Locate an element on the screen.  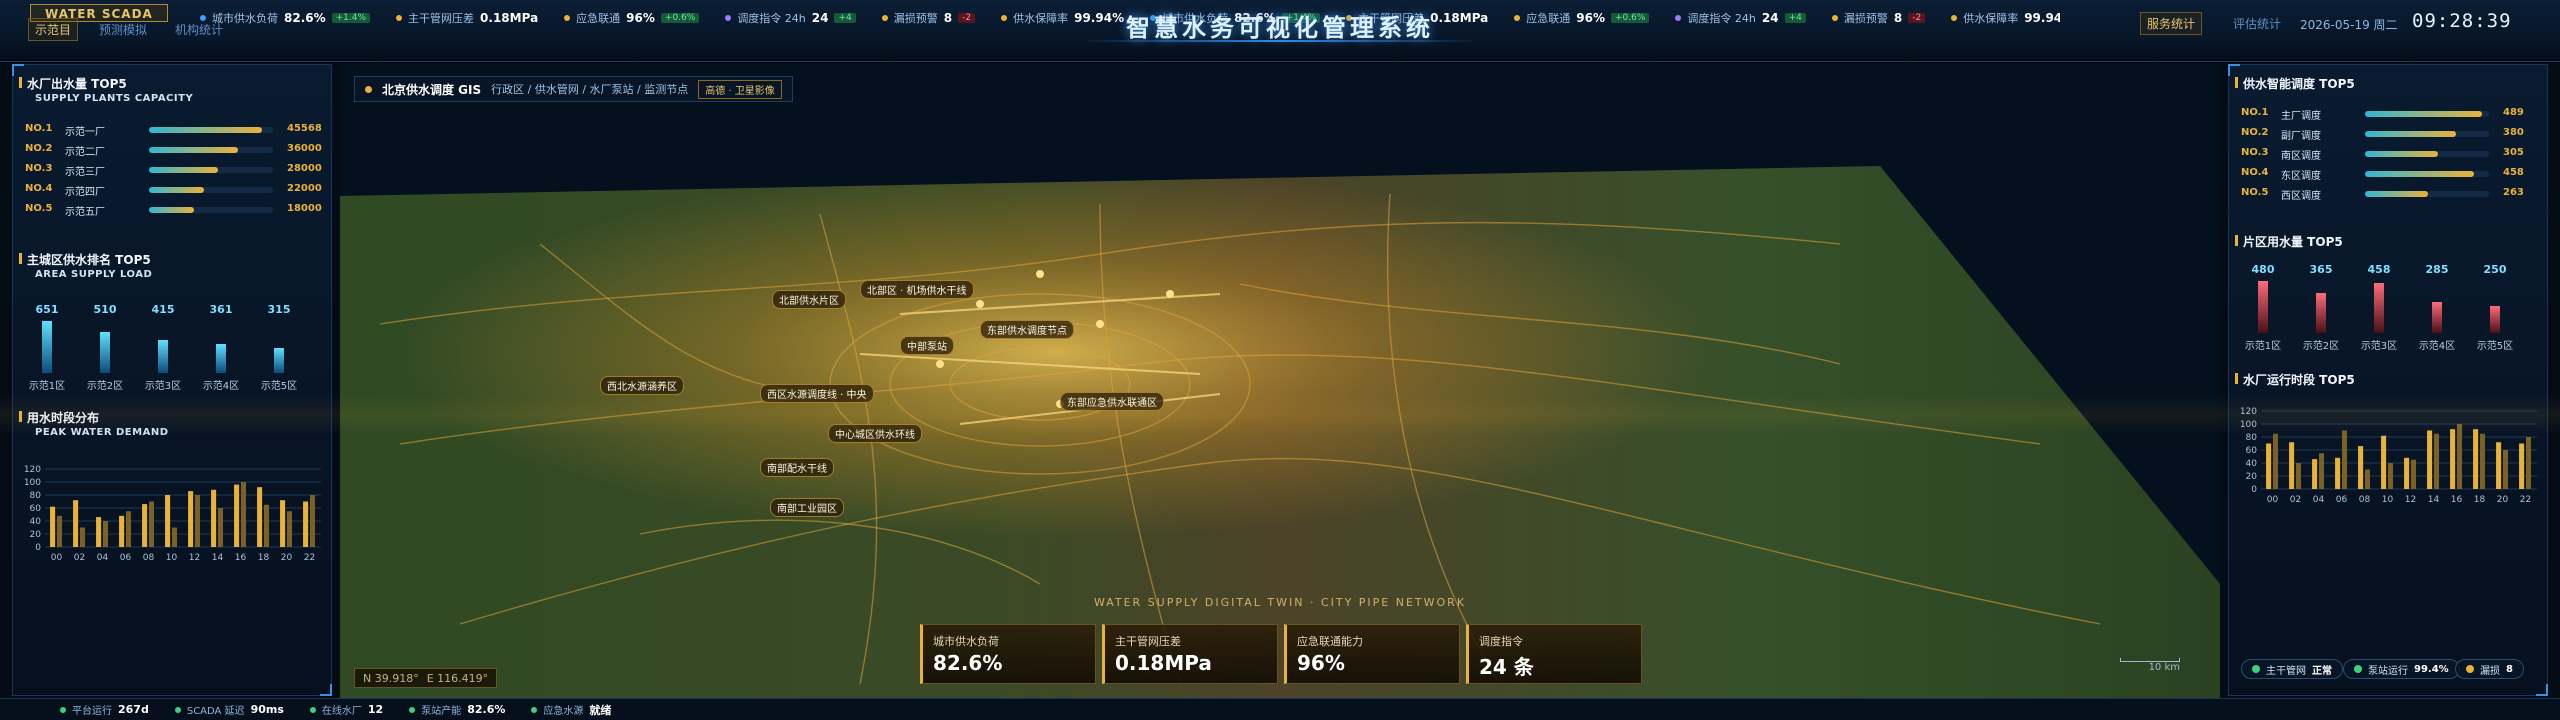
status-dot is located at coordinates (312, 709).